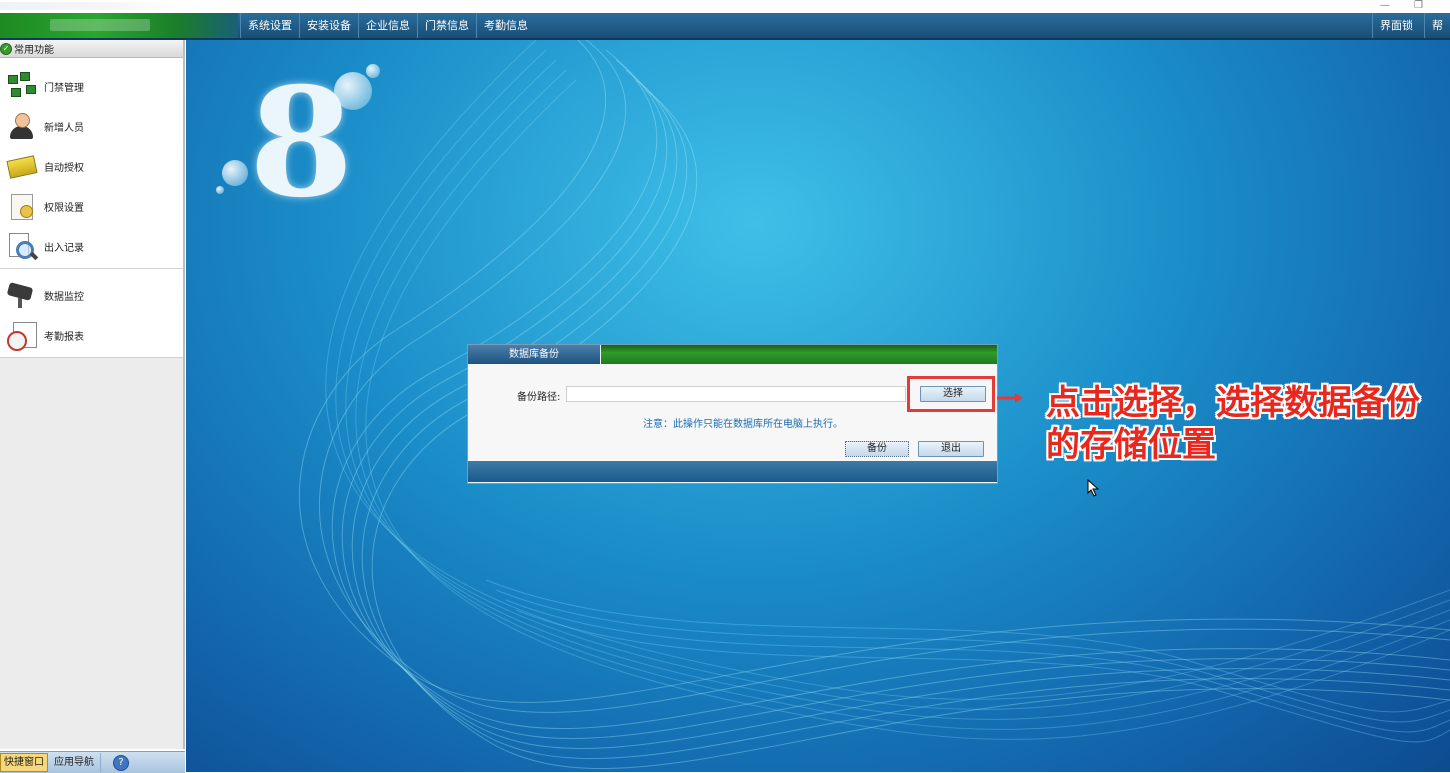 The image size is (1450, 773). What do you see at coordinates (1418, 5) in the screenshot?
I see `restore-icon: ❐` at bounding box center [1418, 5].